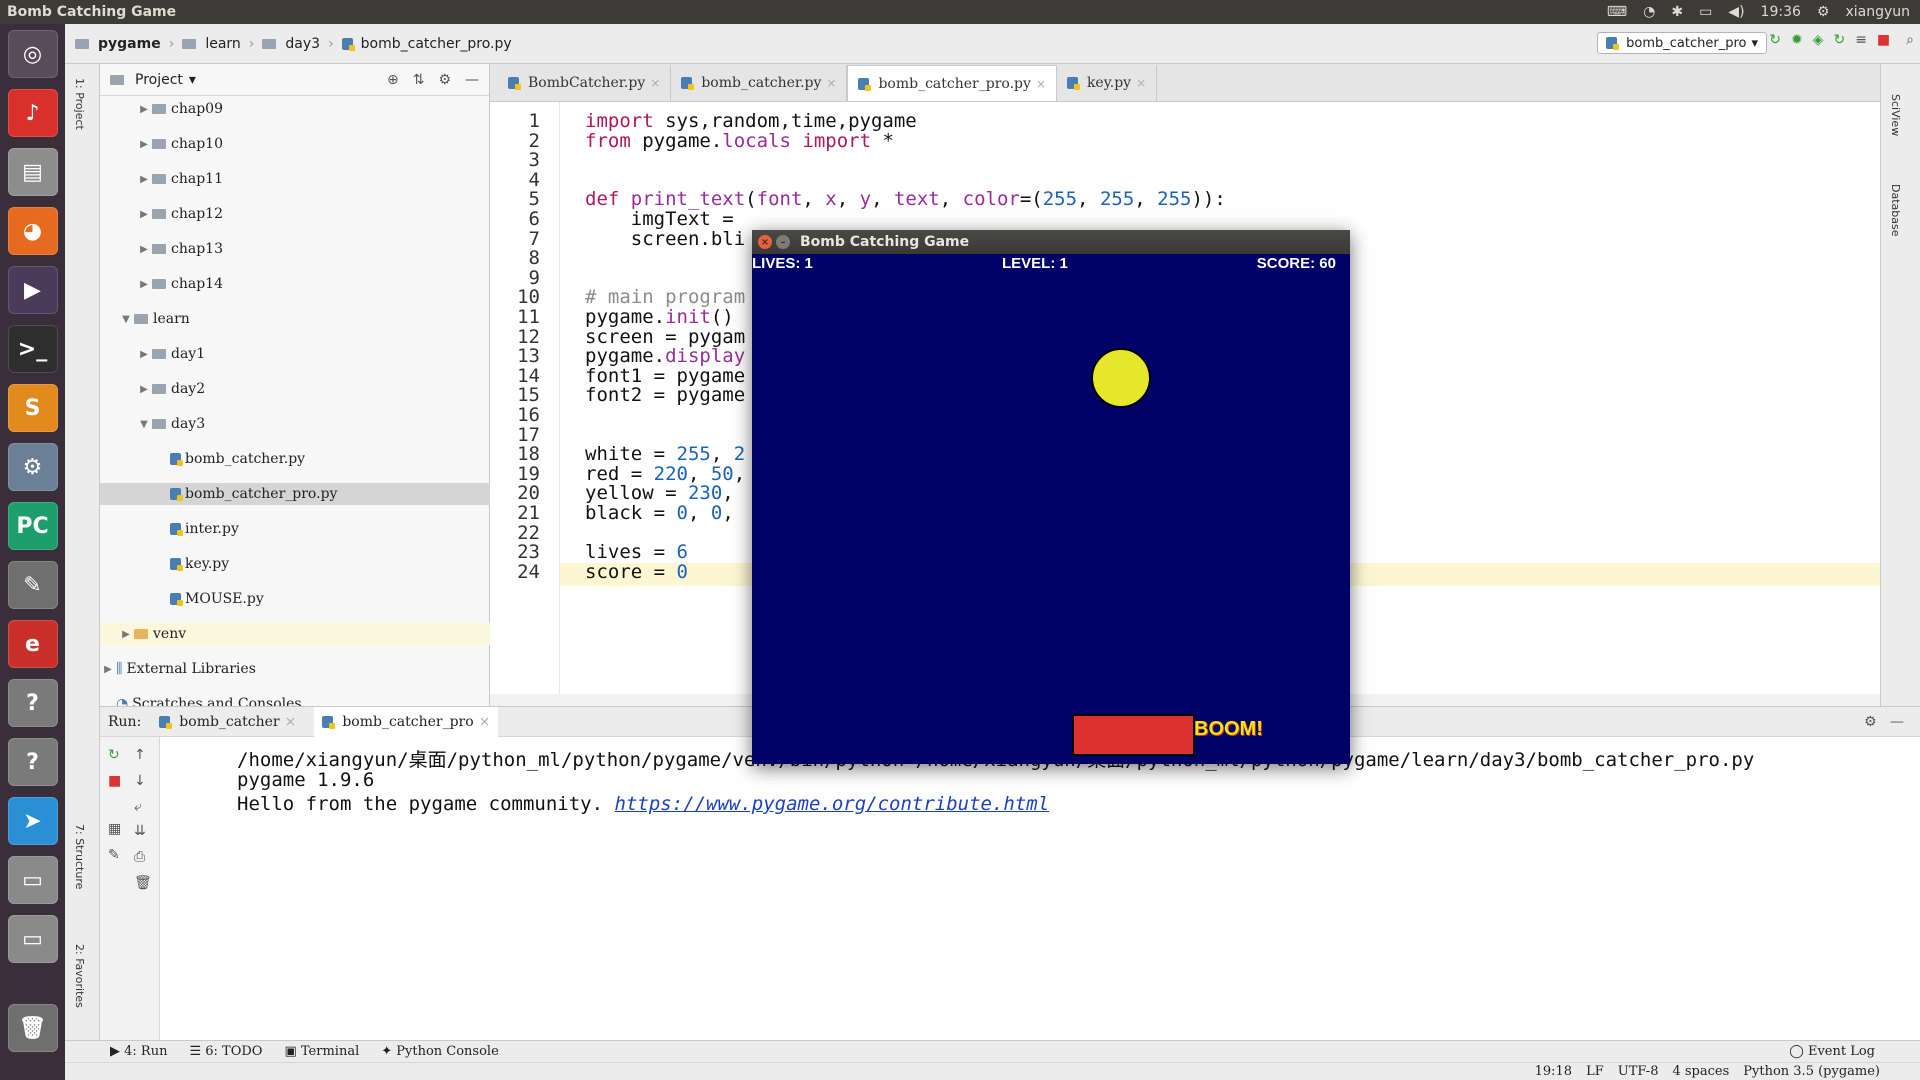  I want to click on indent-setting: 4 spaces, so click(1700, 1071).